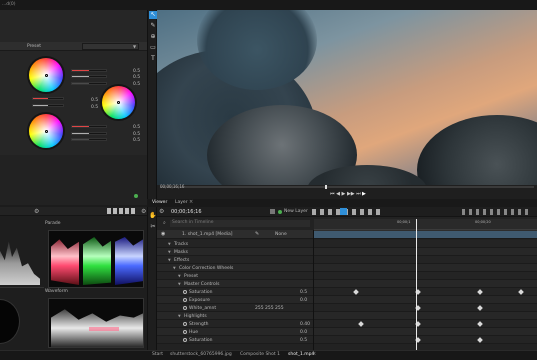 This screenshot has height=360, width=537. Describe the element at coordinates (345, 194) in the screenshot. I see `playback-controls: ⏮ ◀ ▶ ▶▶ ⏭` at that location.